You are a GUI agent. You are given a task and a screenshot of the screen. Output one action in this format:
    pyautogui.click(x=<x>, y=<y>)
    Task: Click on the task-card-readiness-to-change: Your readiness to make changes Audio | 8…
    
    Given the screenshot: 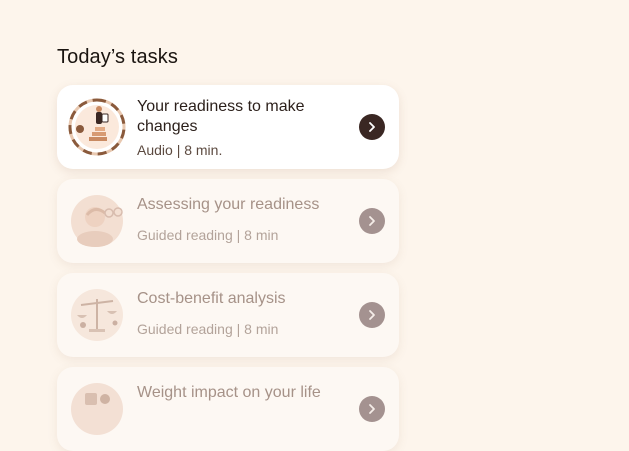 What is the action you would take?
    pyautogui.click(x=228, y=127)
    